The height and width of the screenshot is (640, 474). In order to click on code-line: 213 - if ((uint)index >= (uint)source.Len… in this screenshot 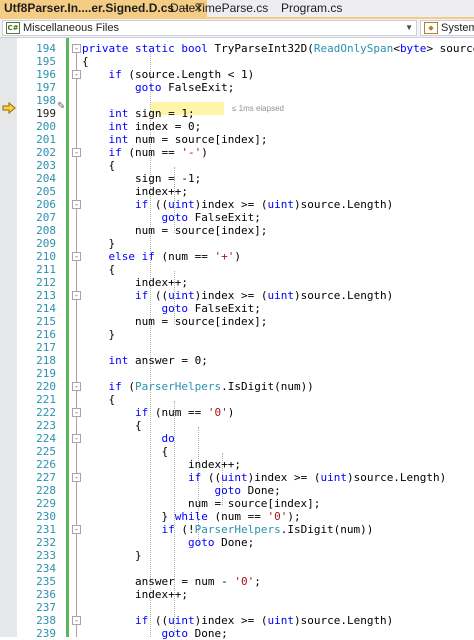, I will do `click(237, 295)`.